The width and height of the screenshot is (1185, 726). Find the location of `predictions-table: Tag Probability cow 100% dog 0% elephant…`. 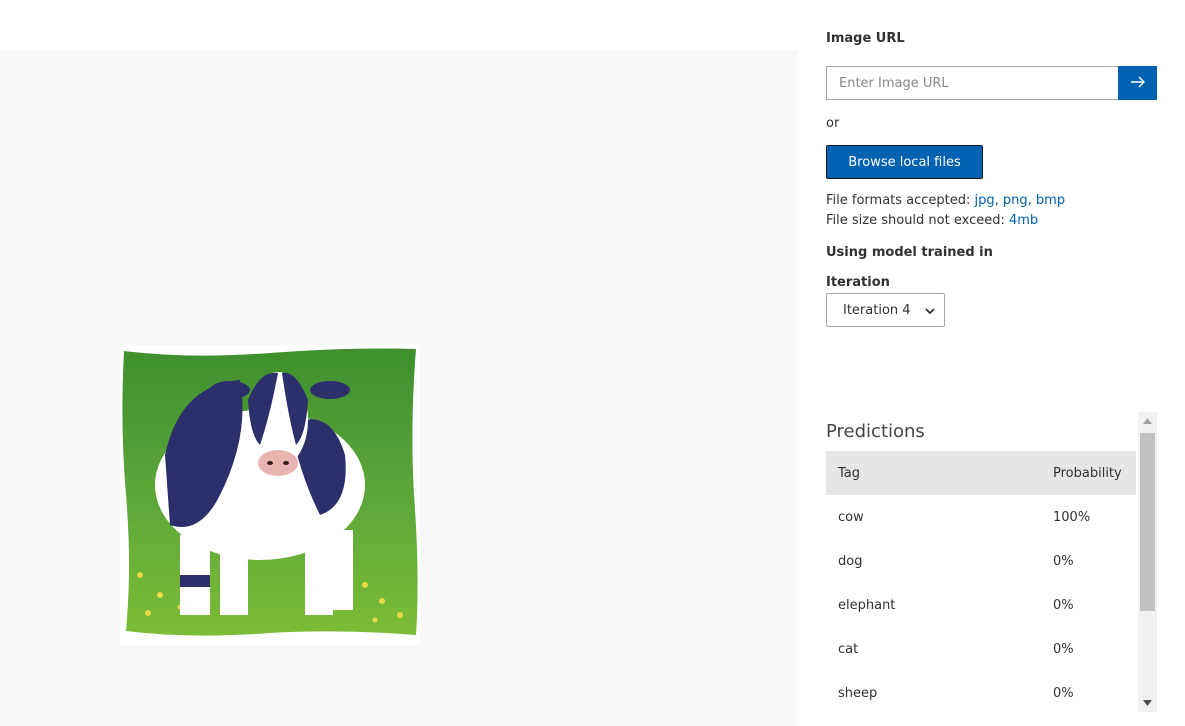

predictions-table: Tag Probability cow 100% dog 0% elephant… is located at coordinates (981, 583).